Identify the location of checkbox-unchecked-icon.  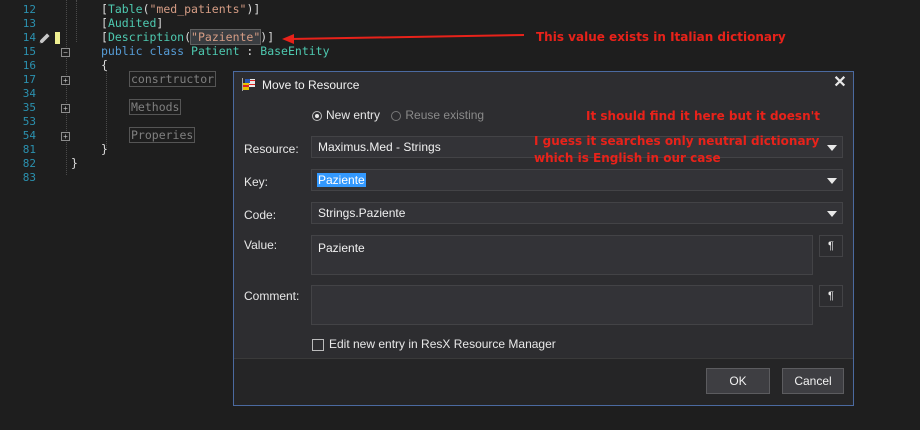
(318, 344).